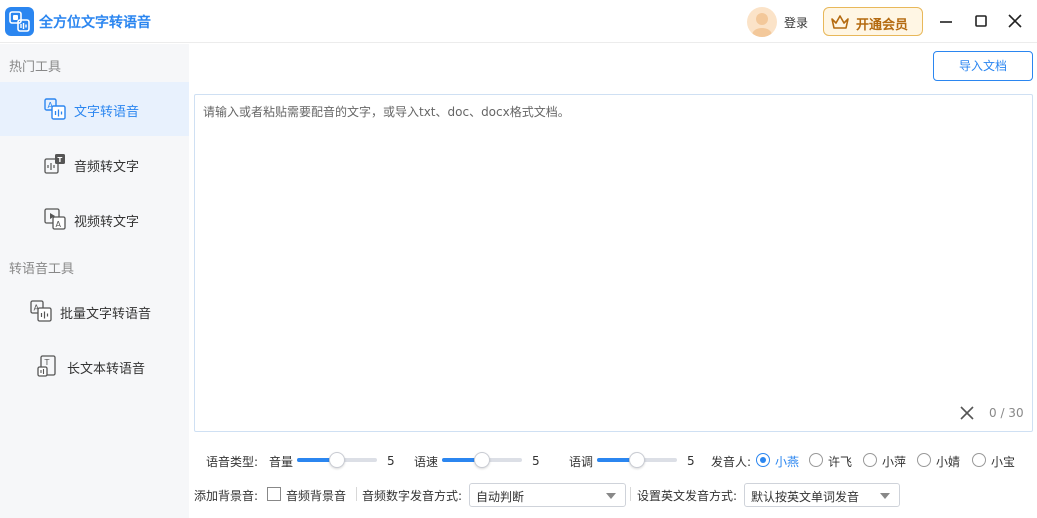  I want to click on speaker-radio-label: 小萍, so click(894, 462).